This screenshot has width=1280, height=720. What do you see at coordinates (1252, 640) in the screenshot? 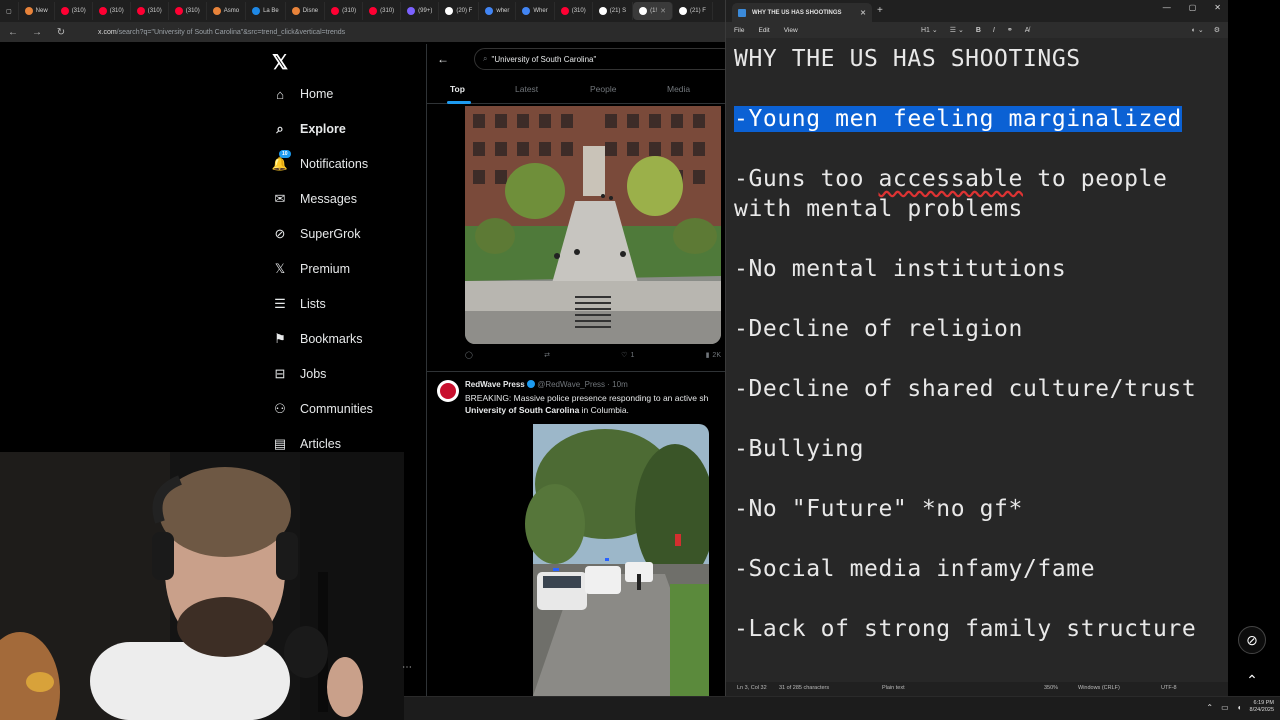
I see `grok-icon: ⊘` at bounding box center [1252, 640].